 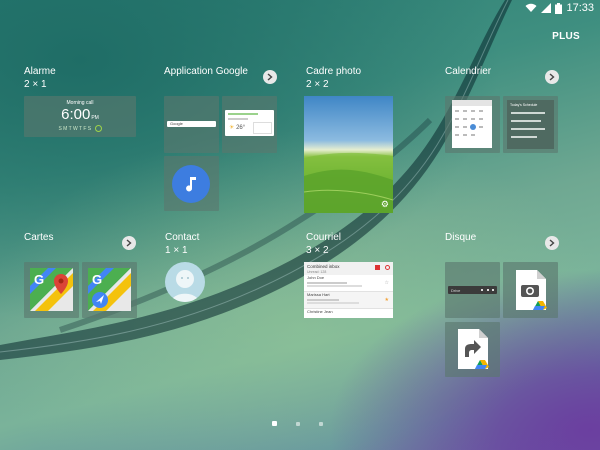 I want to click on widget-title-cartes: Cartes, so click(x=39, y=237).